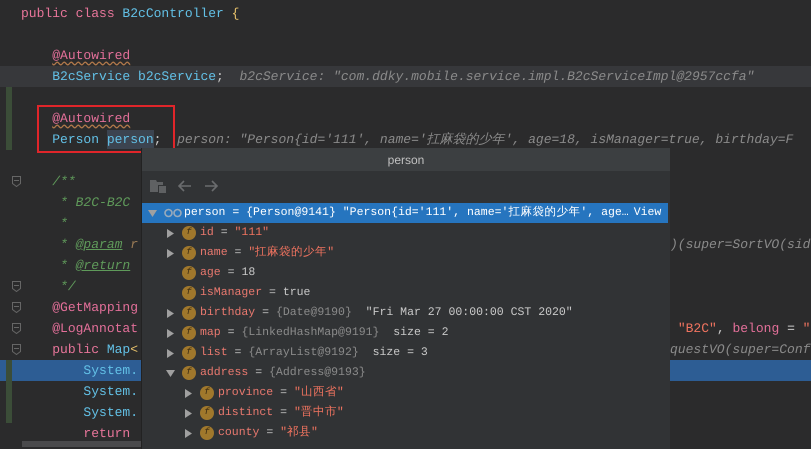  Describe the element at coordinates (791, 329) in the screenshot. I see `code-token: =` at that location.